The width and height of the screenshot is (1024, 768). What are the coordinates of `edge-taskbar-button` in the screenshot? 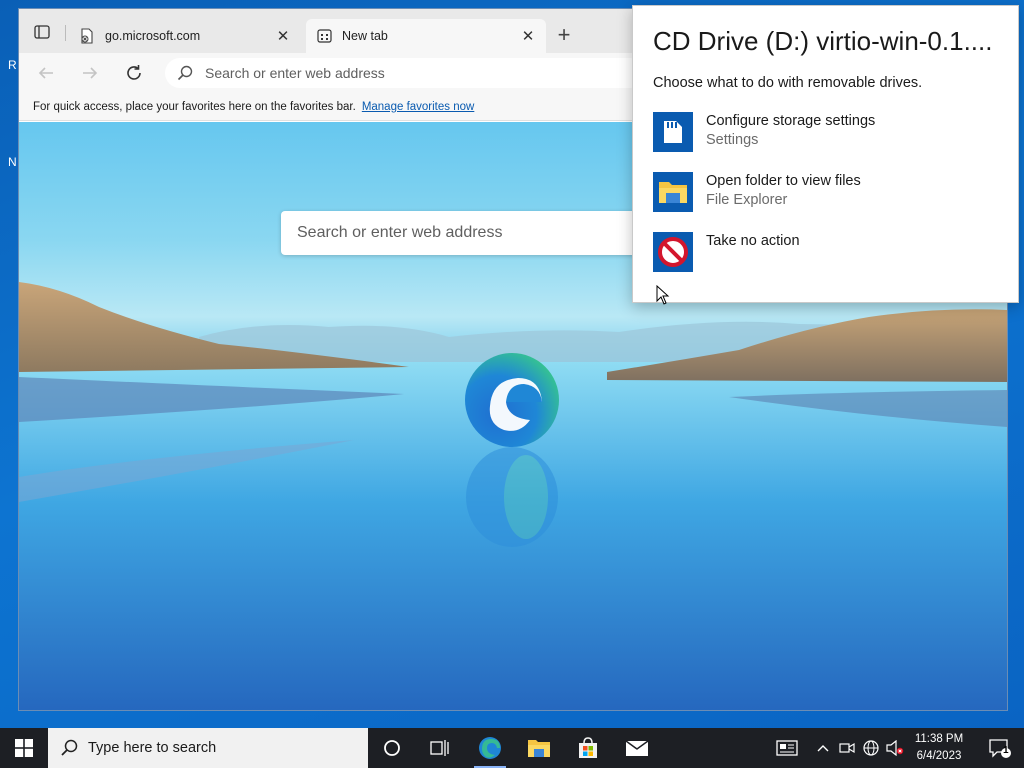 It's located at (490, 748).